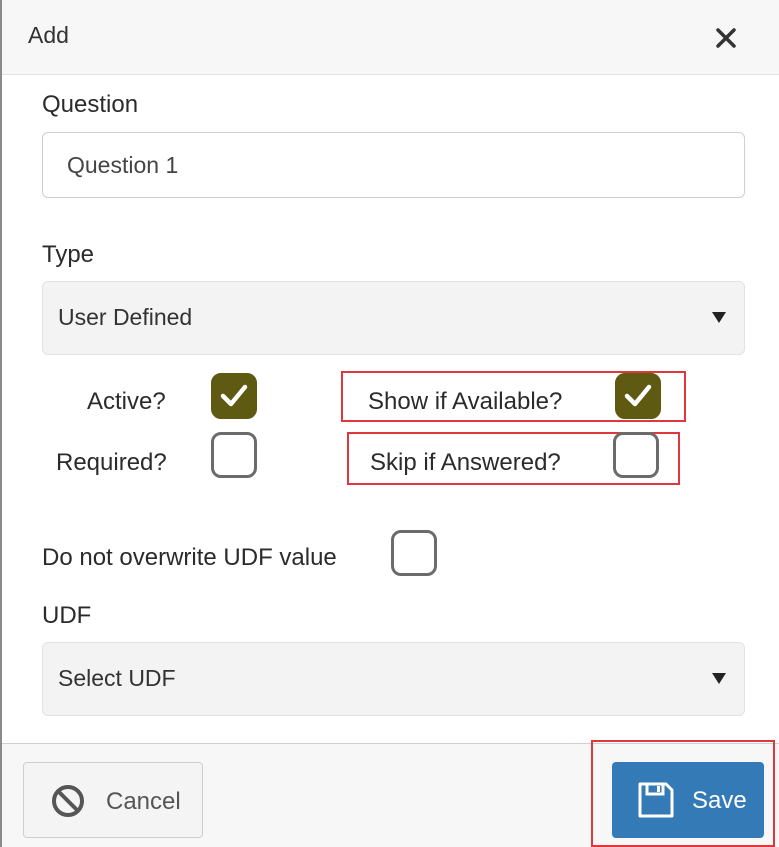  Describe the element at coordinates (48, 35) in the screenshot. I see `dialog-title: Add` at that location.